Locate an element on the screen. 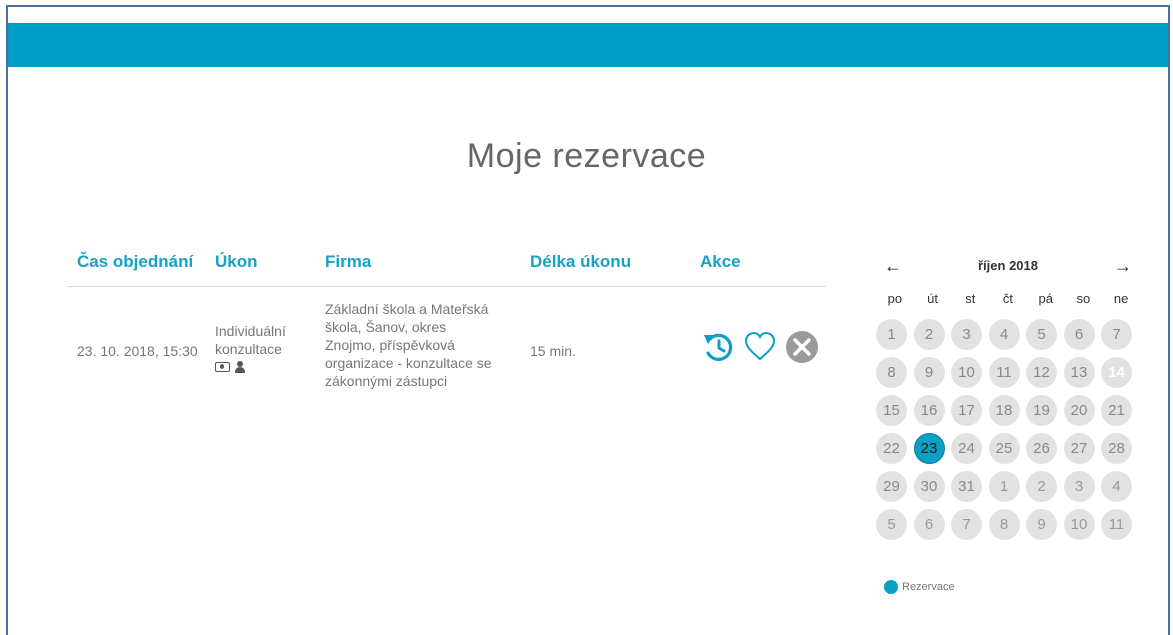  weekday-label: po is located at coordinates (895, 298).